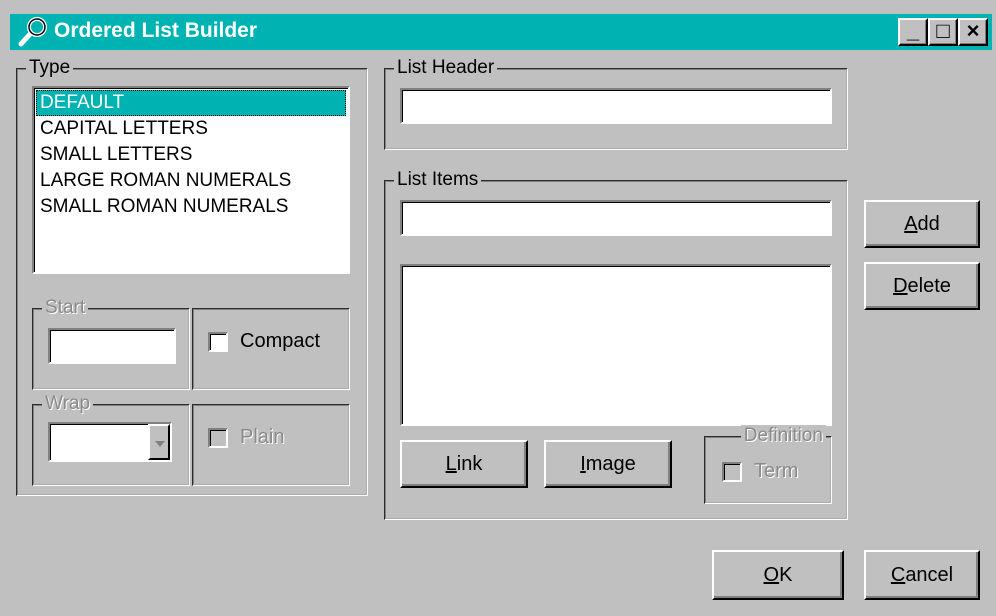 The width and height of the screenshot is (996, 616). I want to click on minimize-button: _, so click(913, 32).